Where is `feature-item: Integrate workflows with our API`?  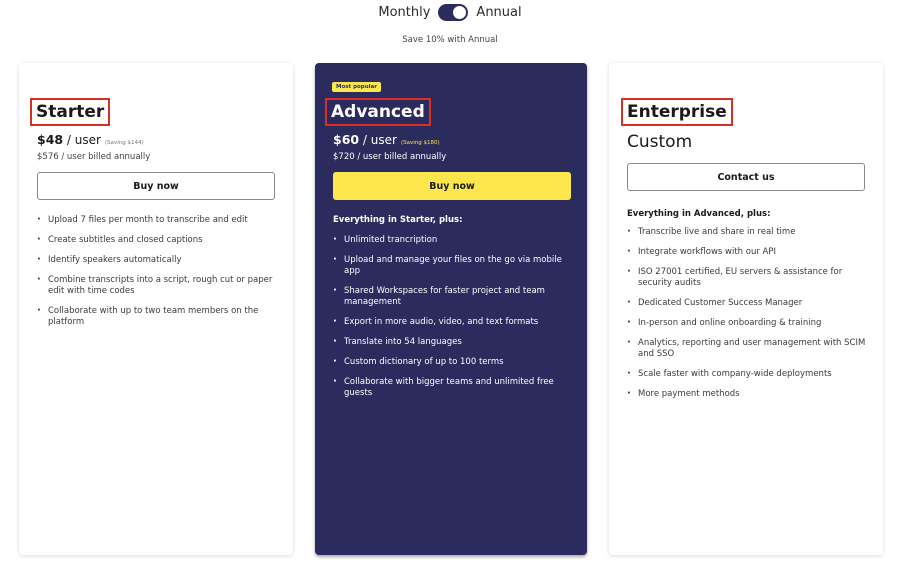
feature-item: Integrate workflows with our API is located at coordinates (747, 252).